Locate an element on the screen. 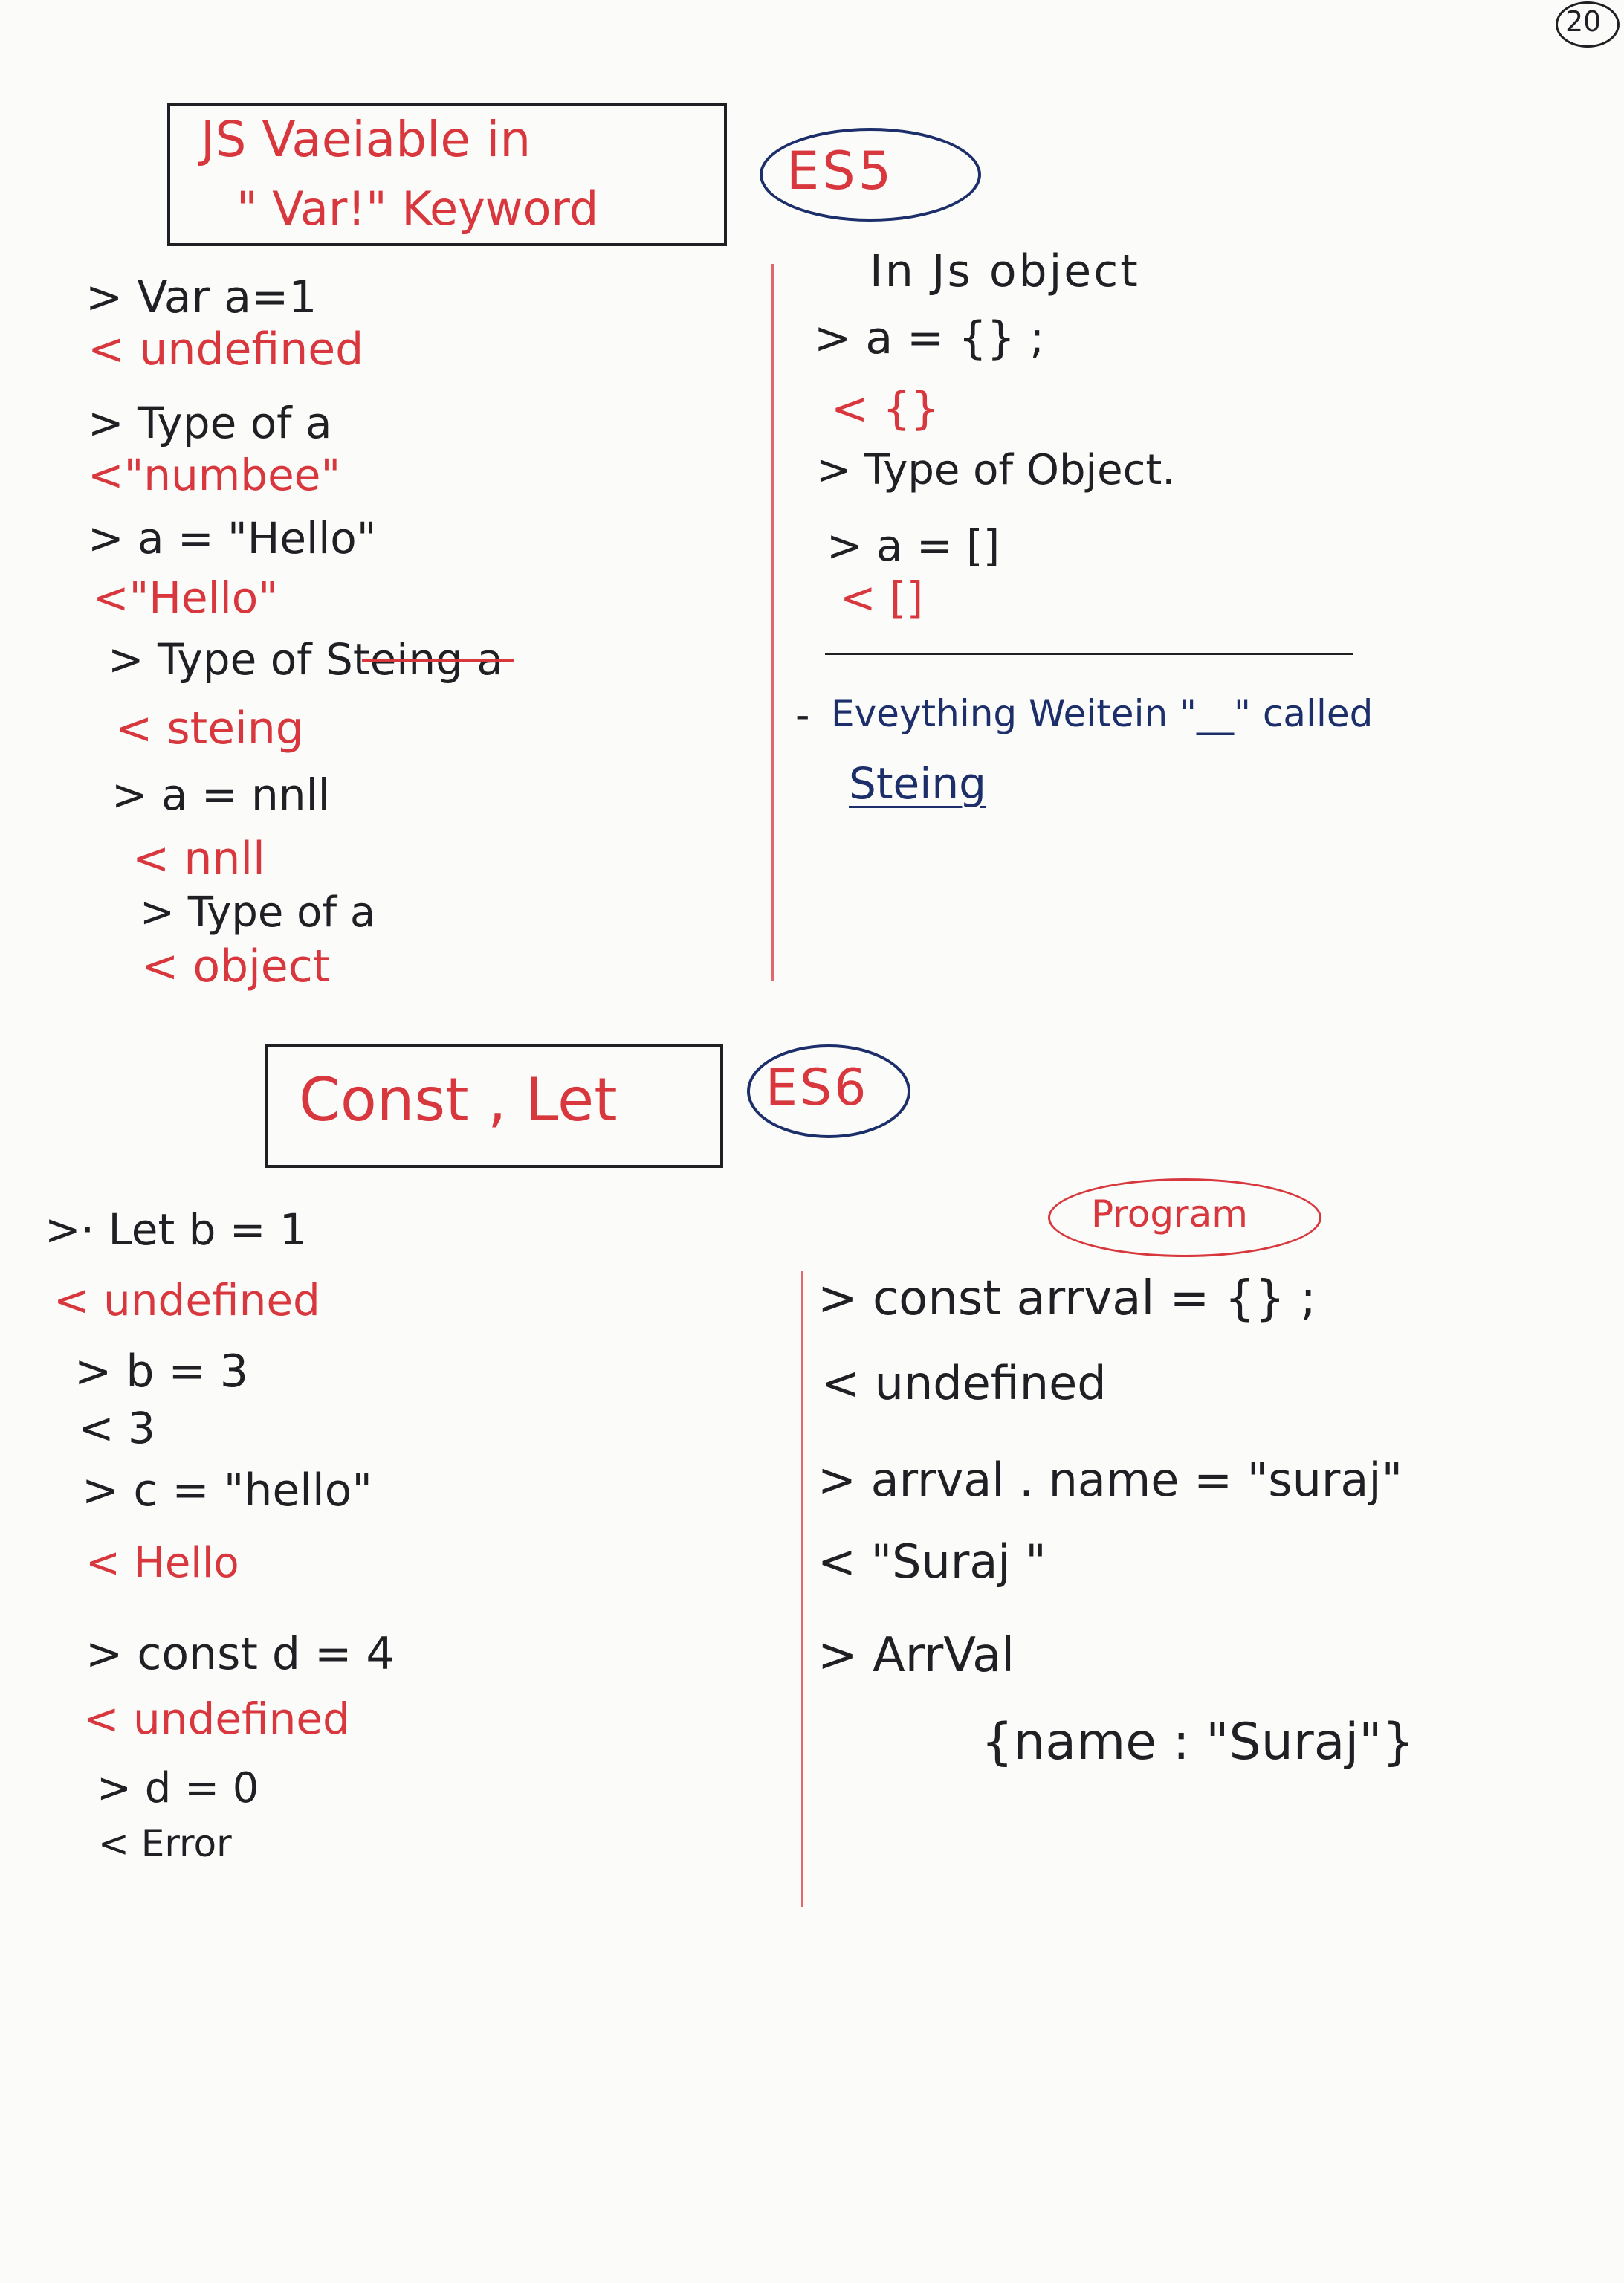 The image size is (1624, 2283). page-number: 20 is located at coordinates (1584, 21).